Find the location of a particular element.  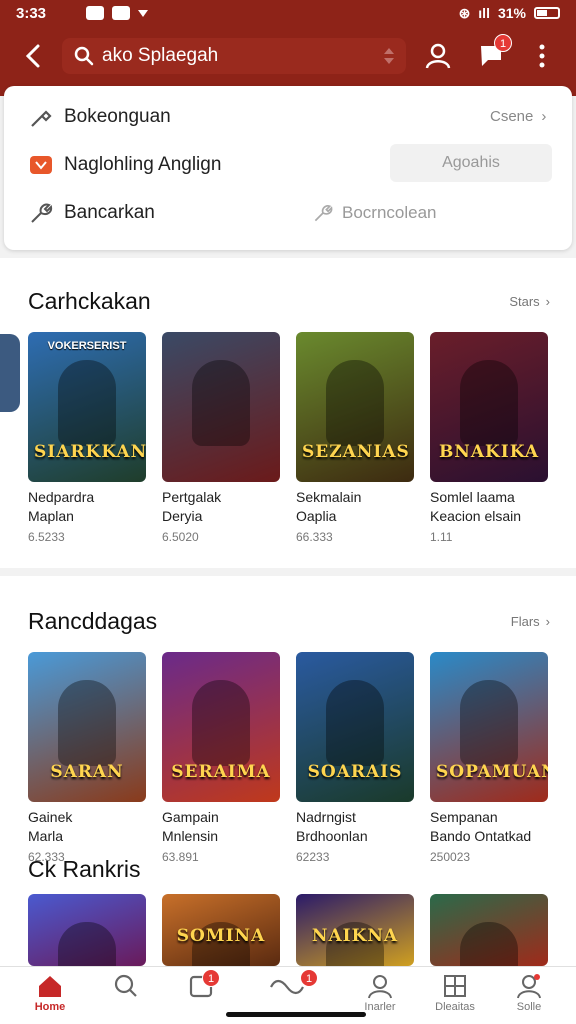

game-price: 62233 is located at coordinates (313, 857).